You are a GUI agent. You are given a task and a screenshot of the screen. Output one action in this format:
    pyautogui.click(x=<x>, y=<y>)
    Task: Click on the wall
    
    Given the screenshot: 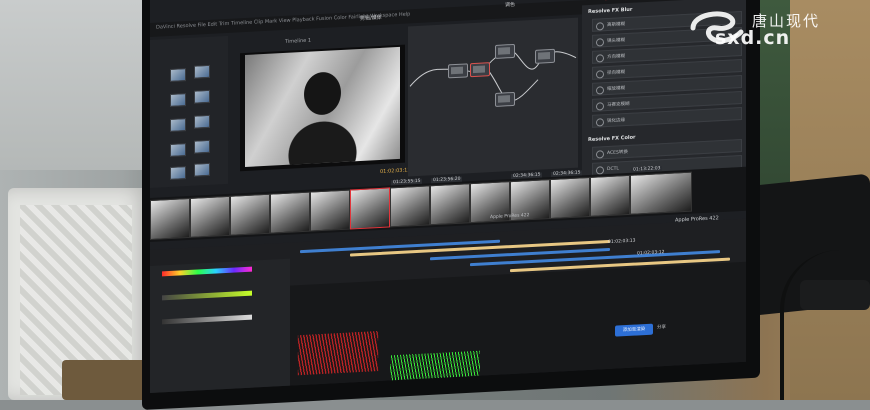 What is the action you would take?
    pyautogui.click(x=75, y=85)
    